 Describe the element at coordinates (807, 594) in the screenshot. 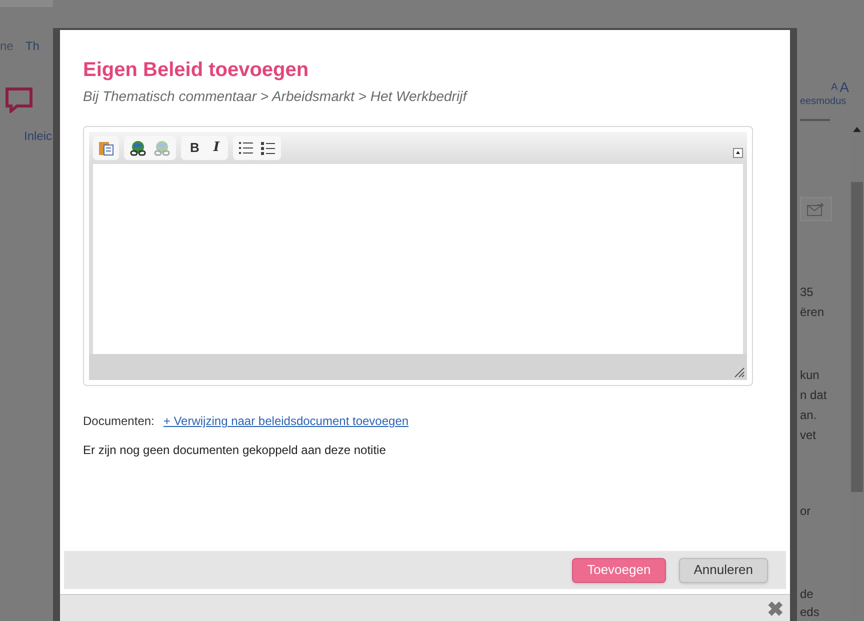

I see `background-text: de` at that location.